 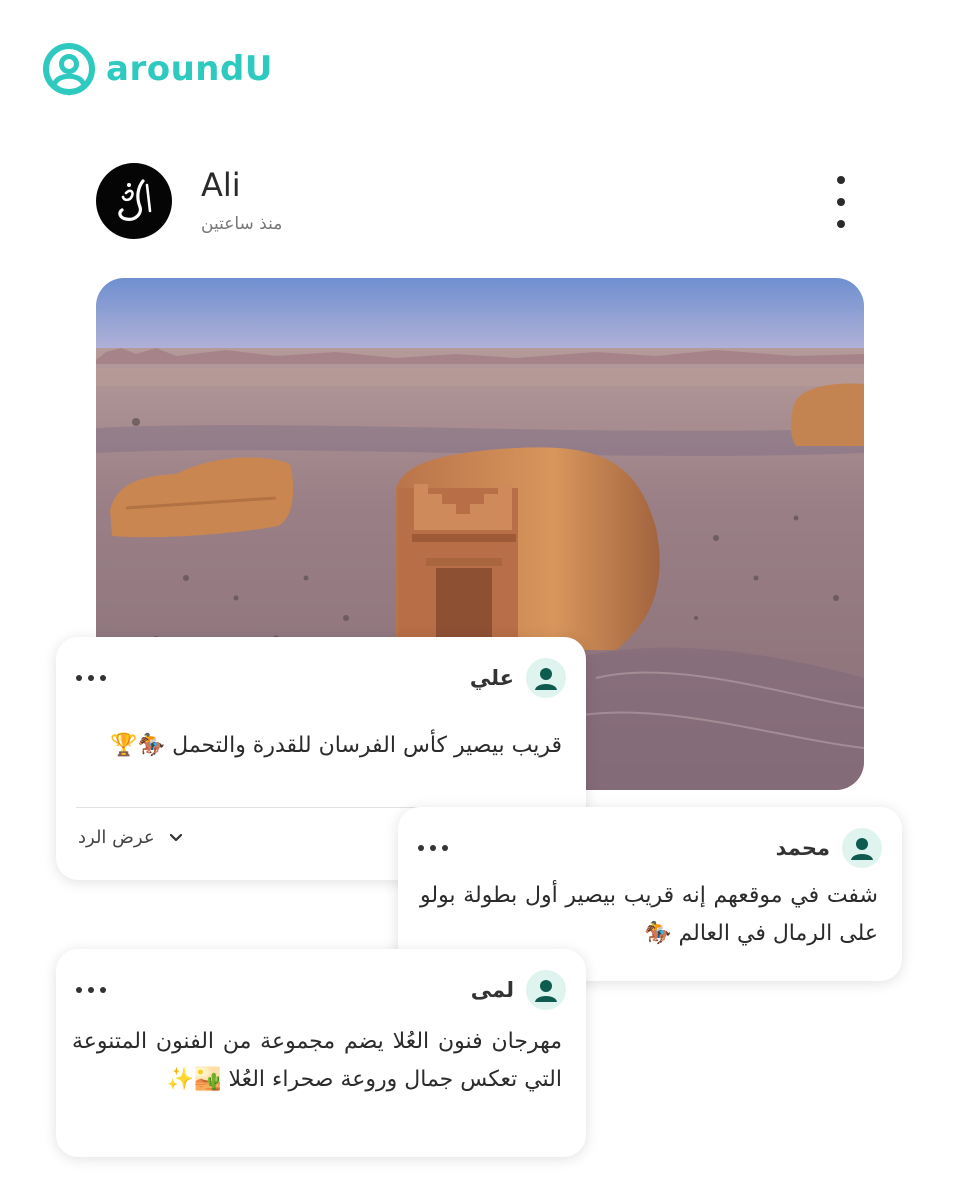 What do you see at coordinates (321, 990) in the screenshot?
I see `comment-header: لمى` at bounding box center [321, 990].